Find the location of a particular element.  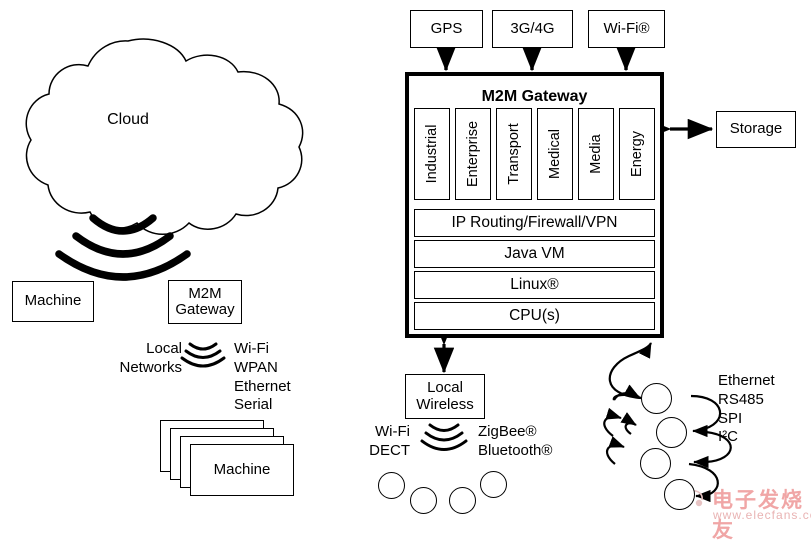

local-wireless-right-label: ZigBee® Bluetooth® is located at coordinates (515, 441).